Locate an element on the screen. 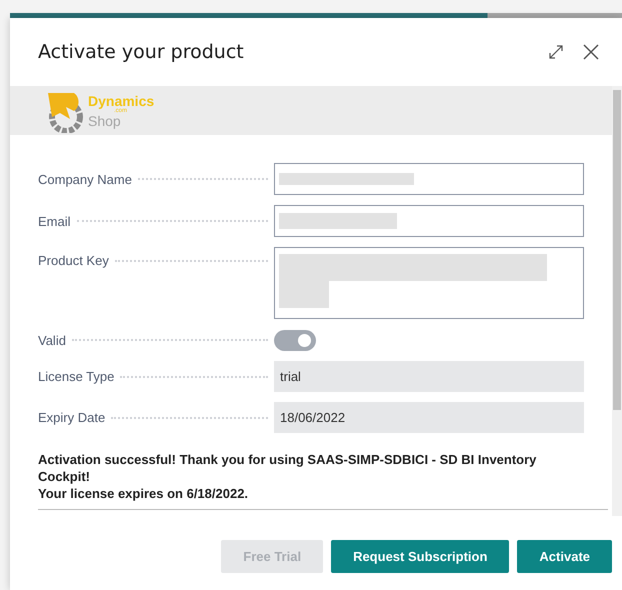 The width and height of the screenshot is (622, 590). dialog-title: Activate your product is located at coordinates (141, 52).